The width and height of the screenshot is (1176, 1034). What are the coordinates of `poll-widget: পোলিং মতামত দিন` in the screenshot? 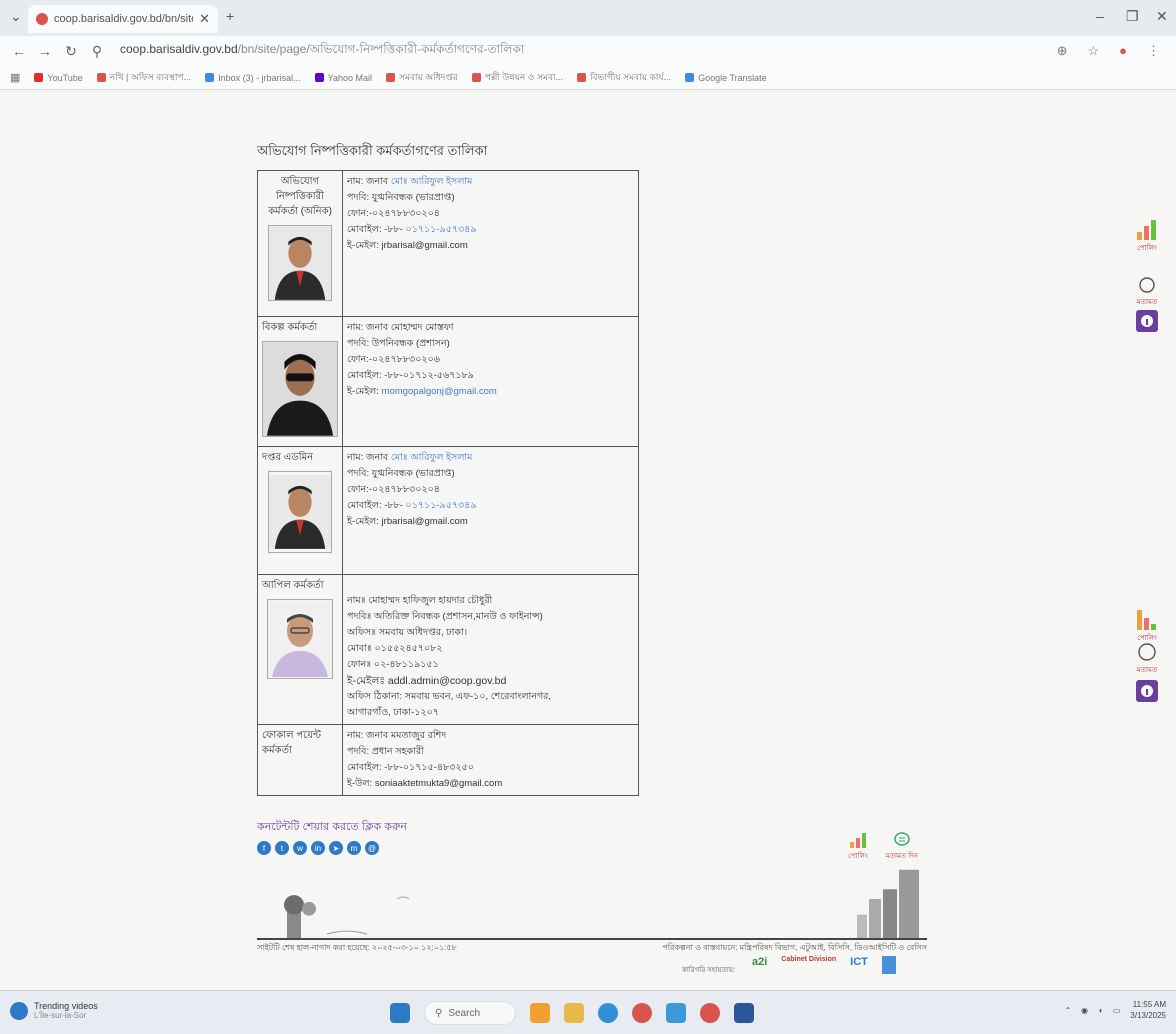 It's located at (888, 847).